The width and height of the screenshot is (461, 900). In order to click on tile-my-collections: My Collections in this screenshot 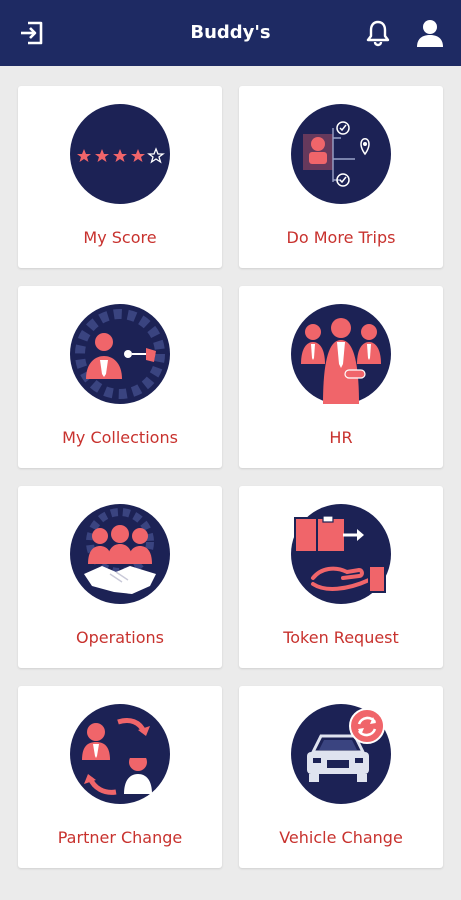, I will do `click(120, 377)`.